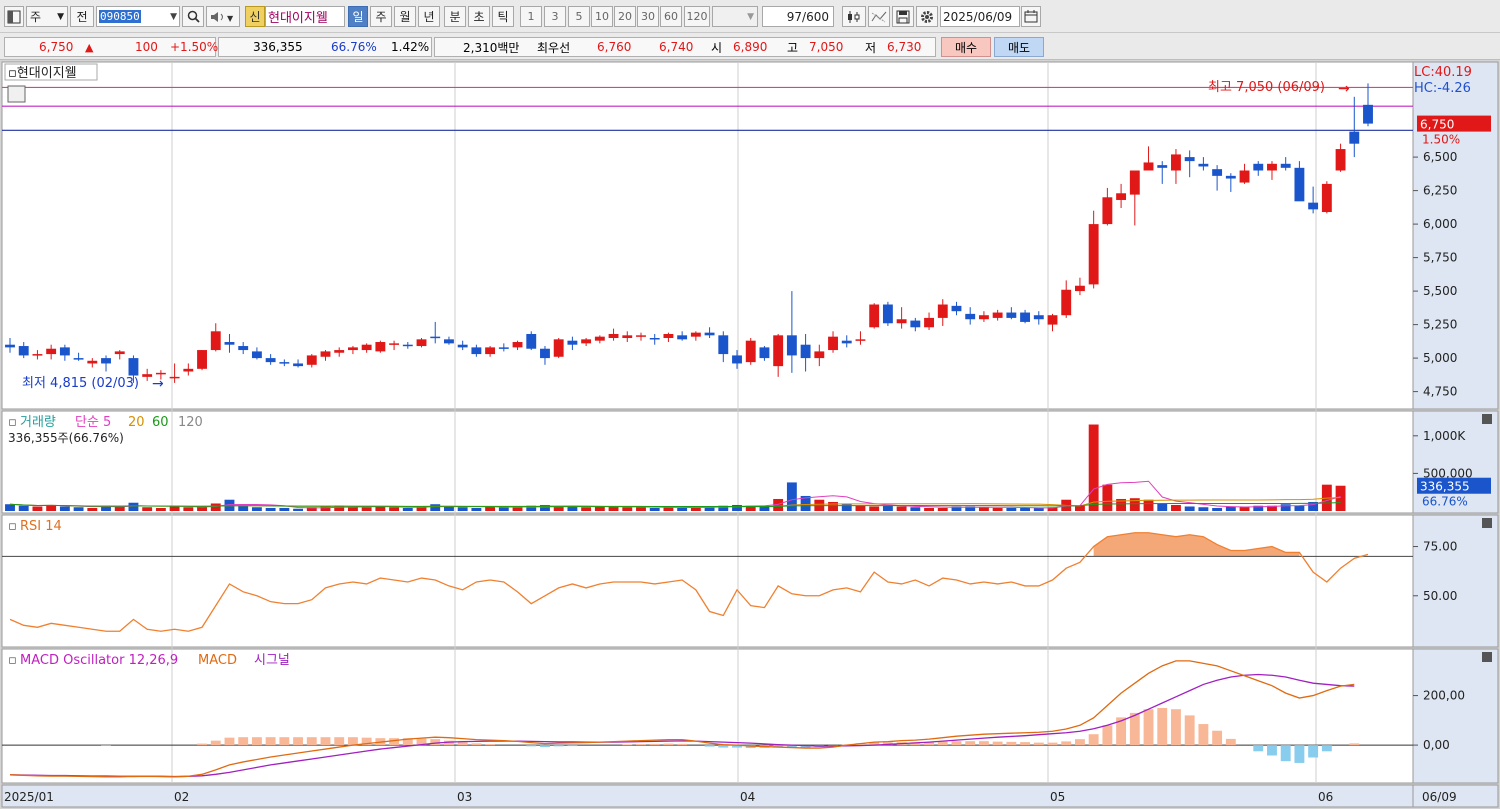 The height and width of the screenshot is (809, 1500). I want to click on indicator-icon, so click(879, 16).